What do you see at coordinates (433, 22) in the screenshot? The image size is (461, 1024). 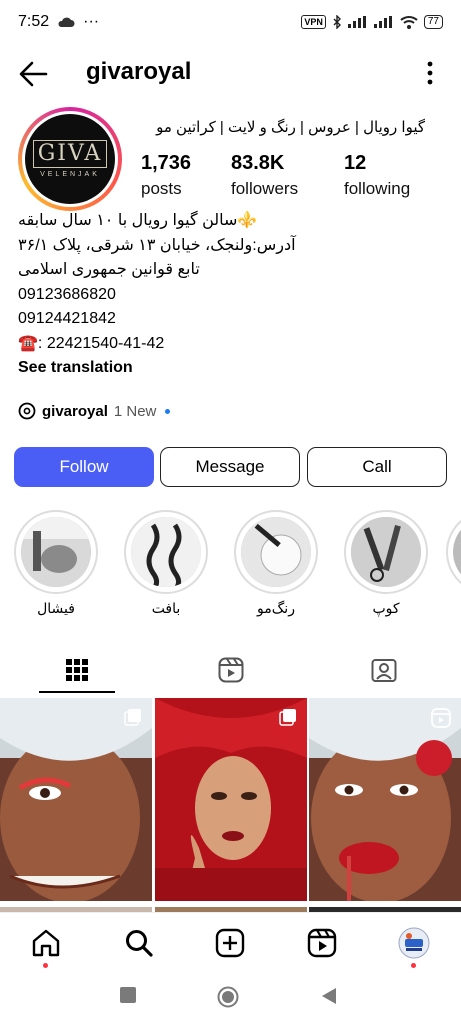 I see `battery-indicator: 77` at bounding box center [433, 22].